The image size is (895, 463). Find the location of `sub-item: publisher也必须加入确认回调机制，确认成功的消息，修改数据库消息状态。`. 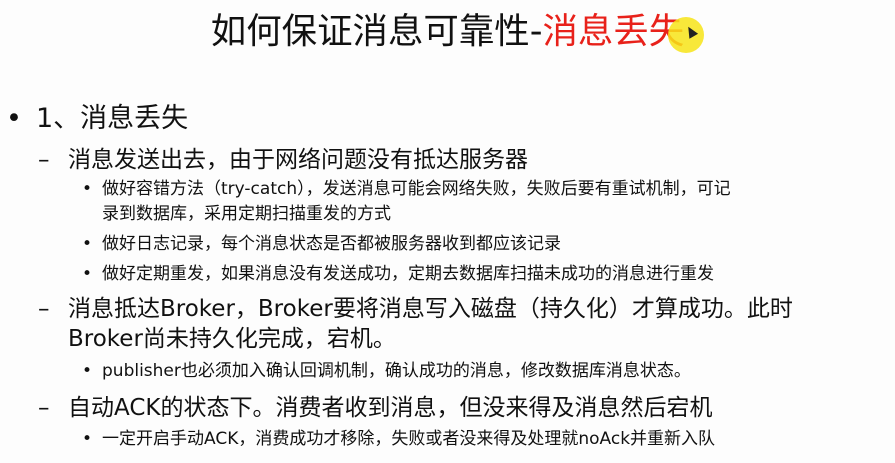

sub-item: publisher也必须加入确认回调机制，确认成功的消息，修改数据库消息状态。 is located at coordinates (396, 371).